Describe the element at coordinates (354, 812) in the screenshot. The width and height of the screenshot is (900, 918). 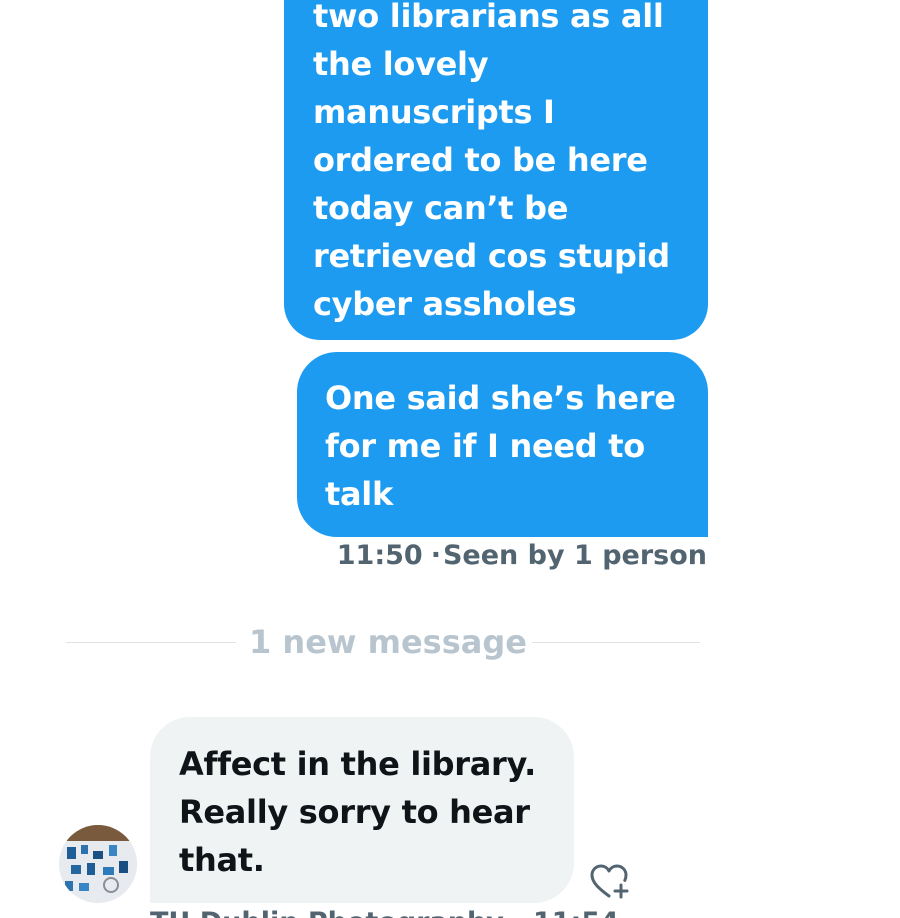
I see `message-line: Really sorry to hear` at that location.